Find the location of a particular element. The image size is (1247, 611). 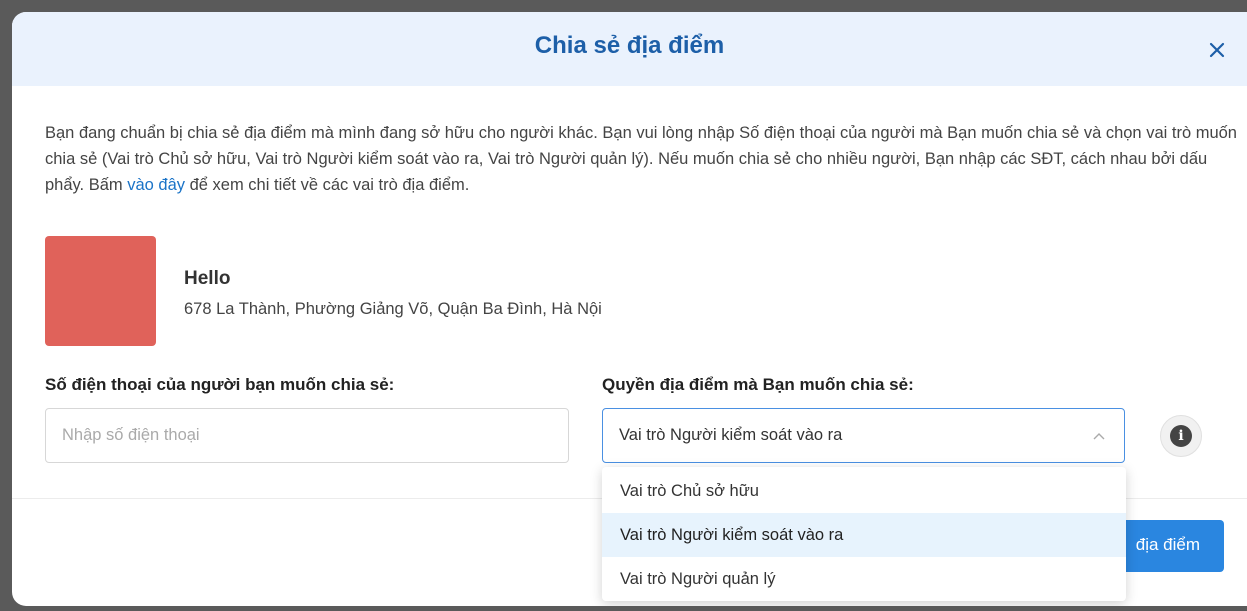

phone-input is located at coordinates (307, 435).